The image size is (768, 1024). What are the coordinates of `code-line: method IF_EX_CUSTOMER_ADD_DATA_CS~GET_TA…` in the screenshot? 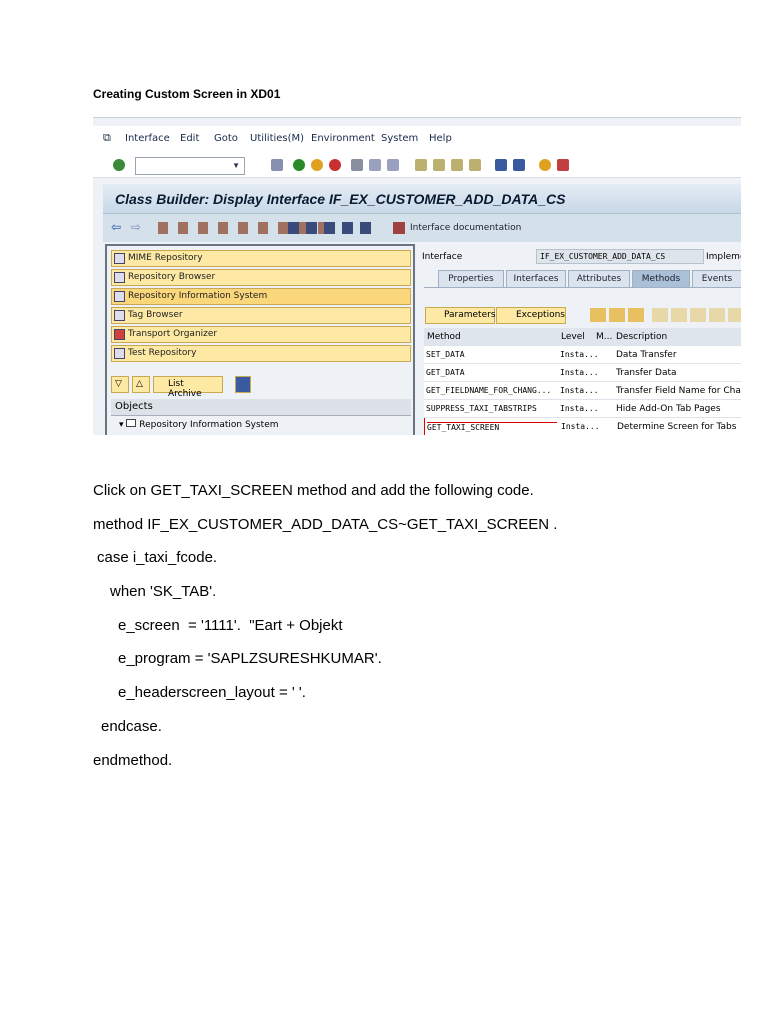 It's located at (325, 524).